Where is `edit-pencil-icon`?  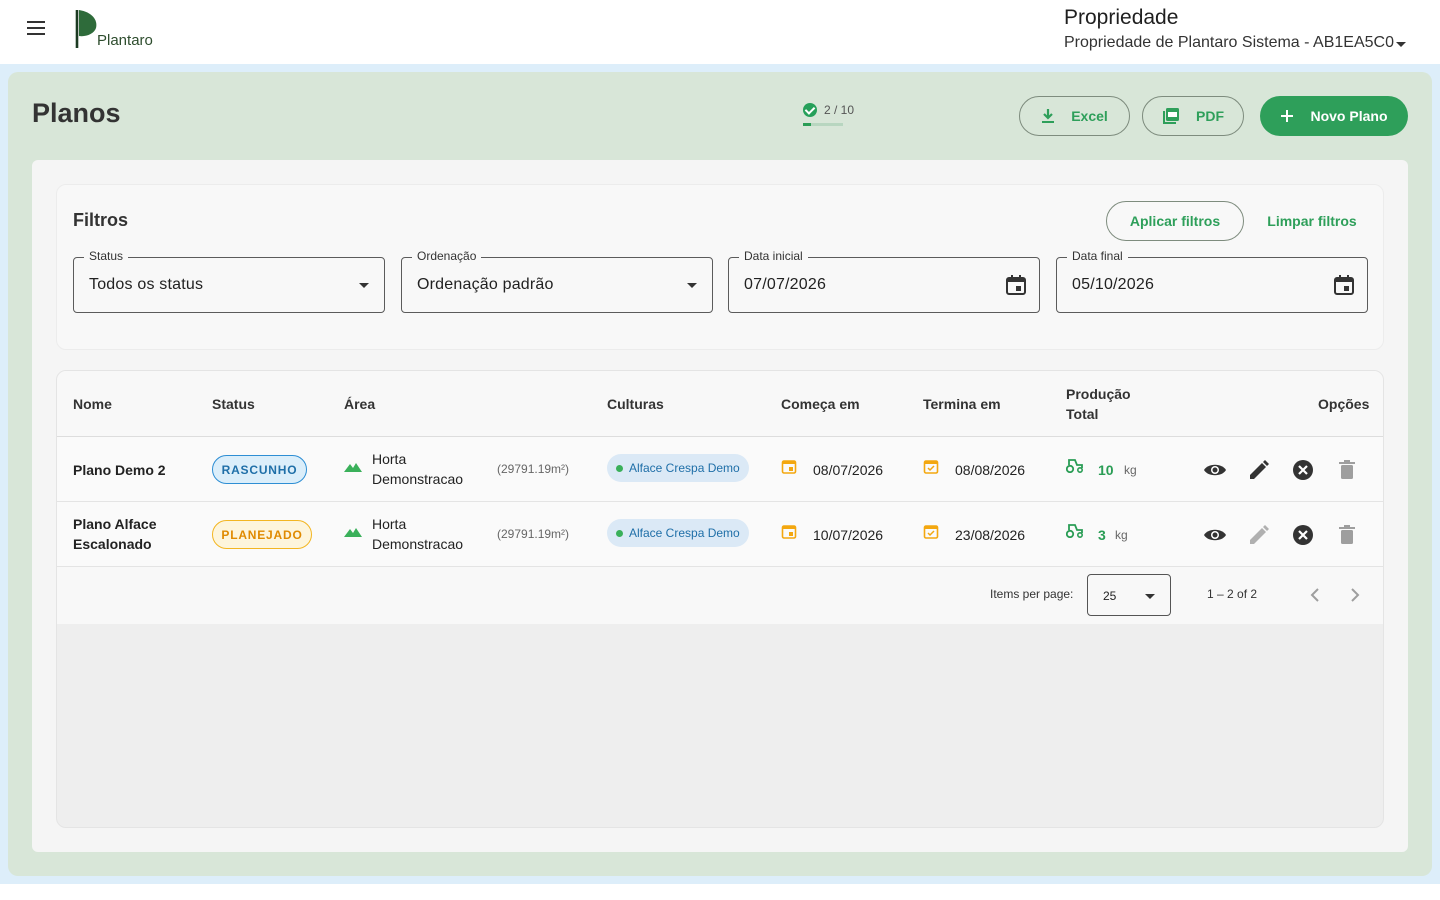
edit-pencil-icon is located at coordinates (1259, 470).